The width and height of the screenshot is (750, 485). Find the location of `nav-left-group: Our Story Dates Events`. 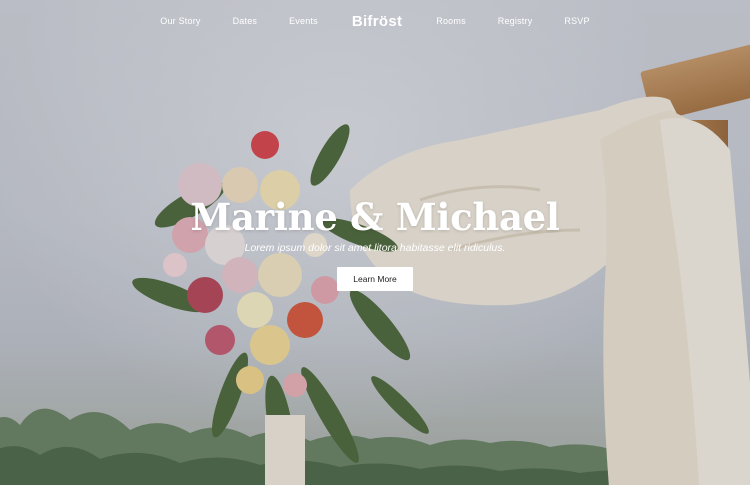

nav-left-group: Our Story Dates Events is located at coordinates (239, 21).